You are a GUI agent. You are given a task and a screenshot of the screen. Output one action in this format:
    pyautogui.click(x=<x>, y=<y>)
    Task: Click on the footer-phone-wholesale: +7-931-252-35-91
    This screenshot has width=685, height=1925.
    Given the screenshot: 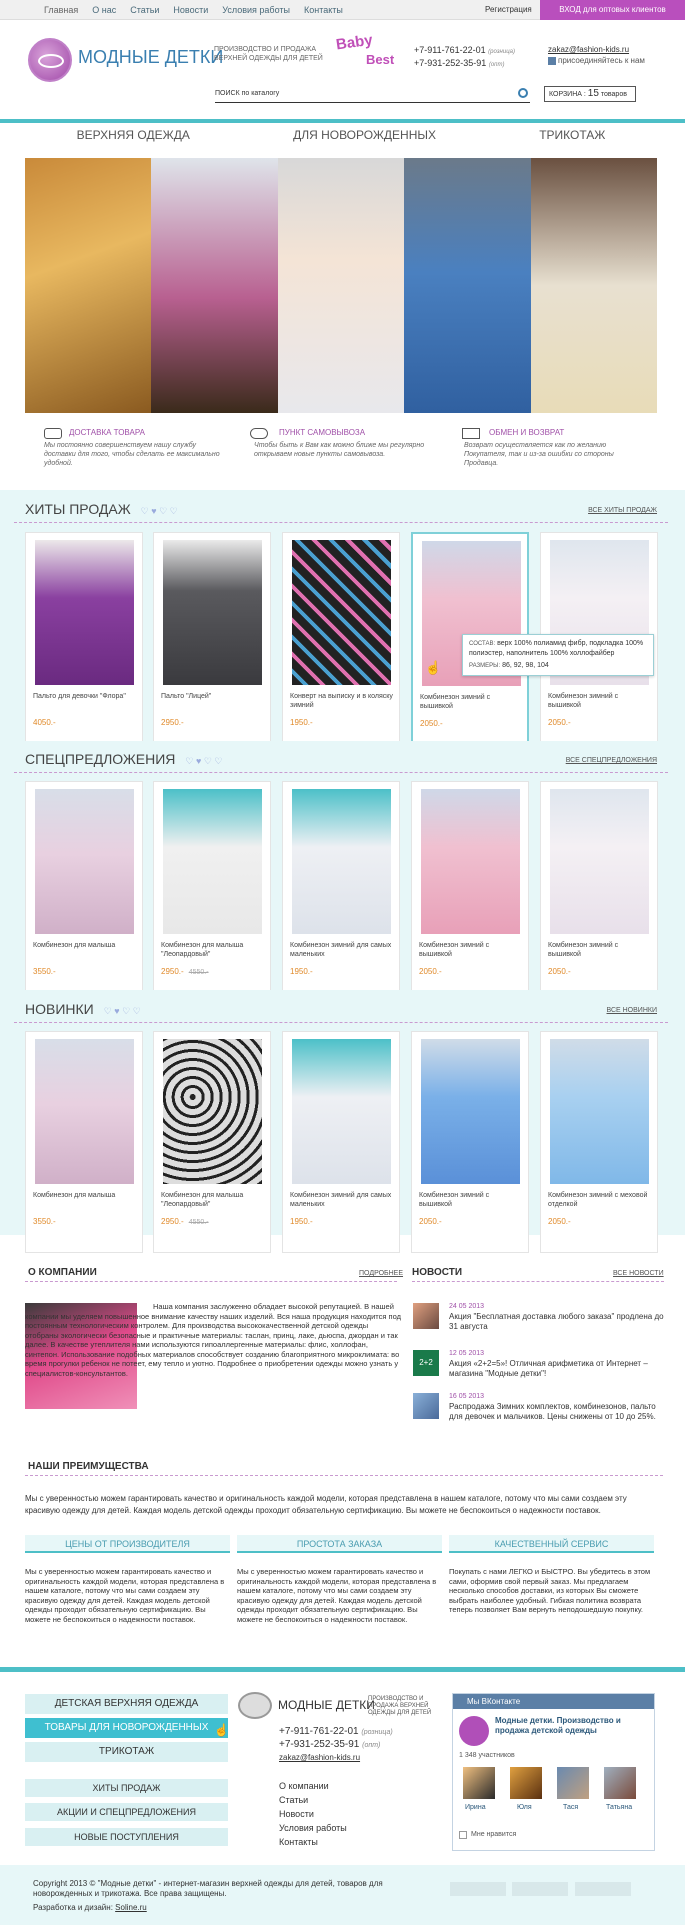 What is the action you would take?
    pyautogui.click(x=319, y=1744)
    